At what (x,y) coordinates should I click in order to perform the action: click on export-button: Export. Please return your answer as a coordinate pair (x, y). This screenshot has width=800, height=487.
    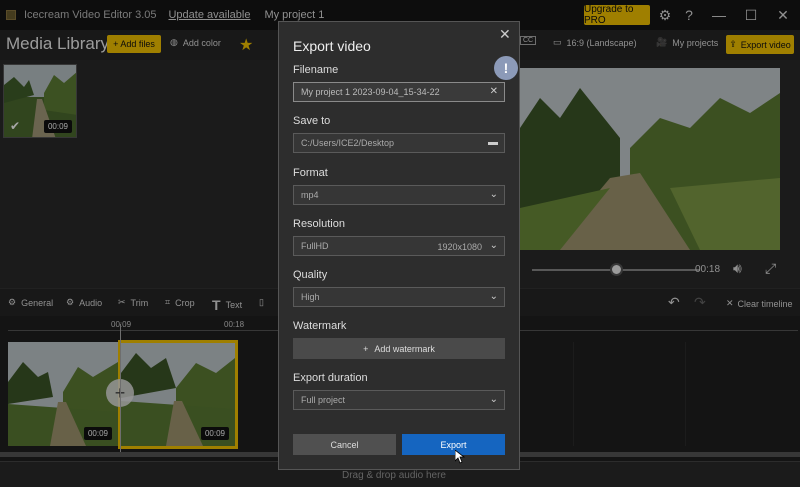
    Looking at the image, I should click on (453, 444).